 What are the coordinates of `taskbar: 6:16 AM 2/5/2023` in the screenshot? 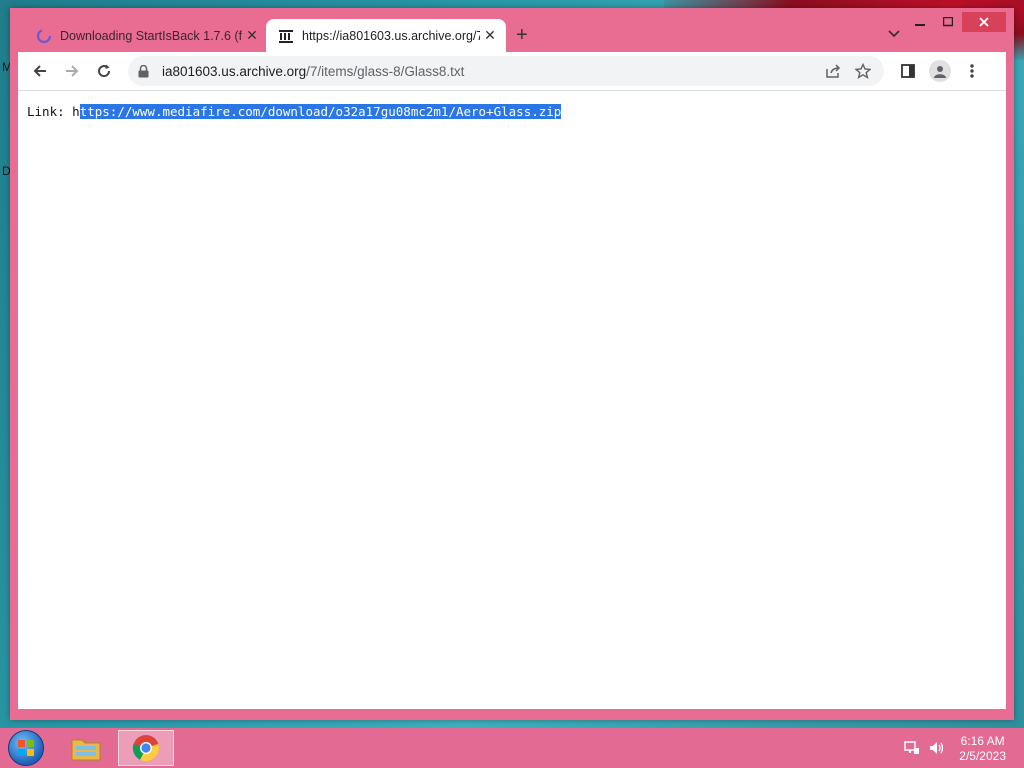 It's located at (512, 748).